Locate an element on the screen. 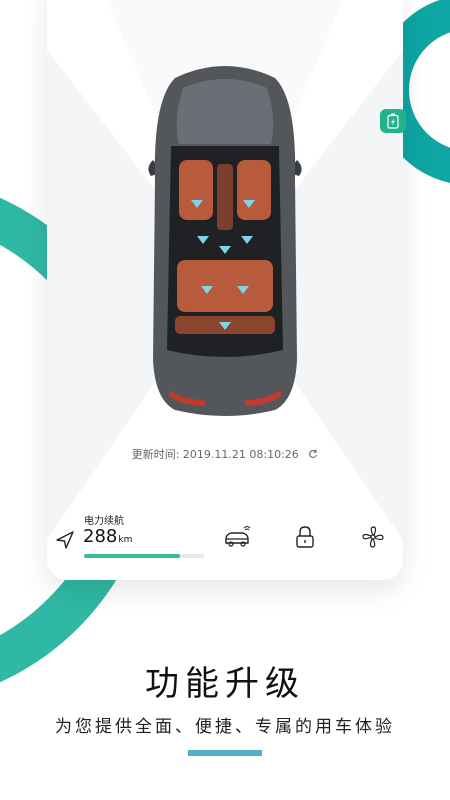 The width and height of the screenshot is (450, 800). promo-title: 功能升级 is located at coordinates (225, 684).